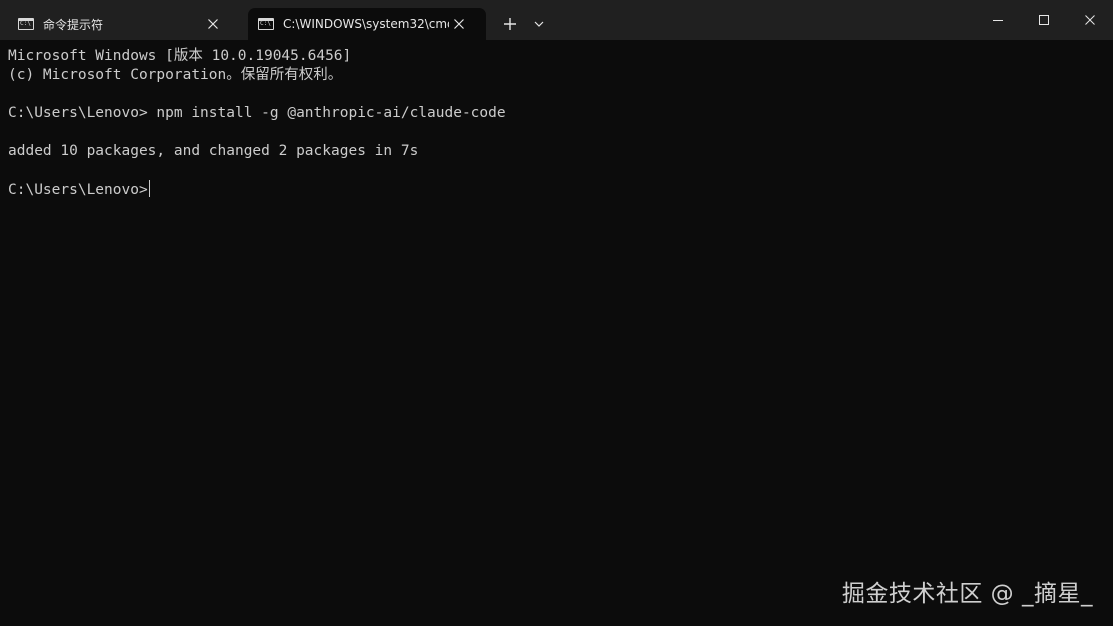 The width and height of the screenshot is (1113, 626). Describe the element at coordinates (560, 189) in the screenshot. I see `prompt-line: C:\Users\Lenovo>` at that location.